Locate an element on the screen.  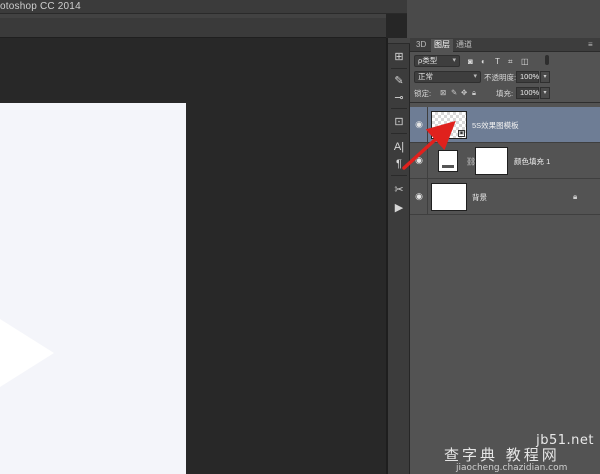
tab-3d: 3D is located at coordinates (421, 45).